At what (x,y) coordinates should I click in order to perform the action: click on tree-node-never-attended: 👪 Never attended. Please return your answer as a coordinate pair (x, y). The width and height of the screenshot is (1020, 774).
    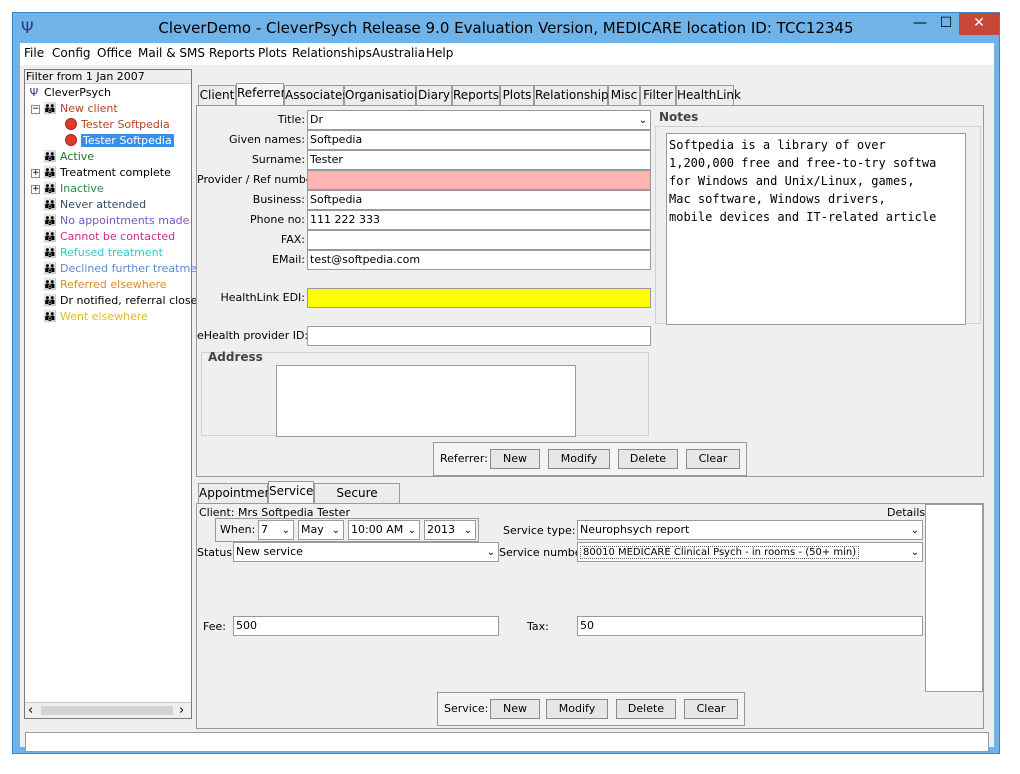
    Looking at the image, I should click on (94, 205).